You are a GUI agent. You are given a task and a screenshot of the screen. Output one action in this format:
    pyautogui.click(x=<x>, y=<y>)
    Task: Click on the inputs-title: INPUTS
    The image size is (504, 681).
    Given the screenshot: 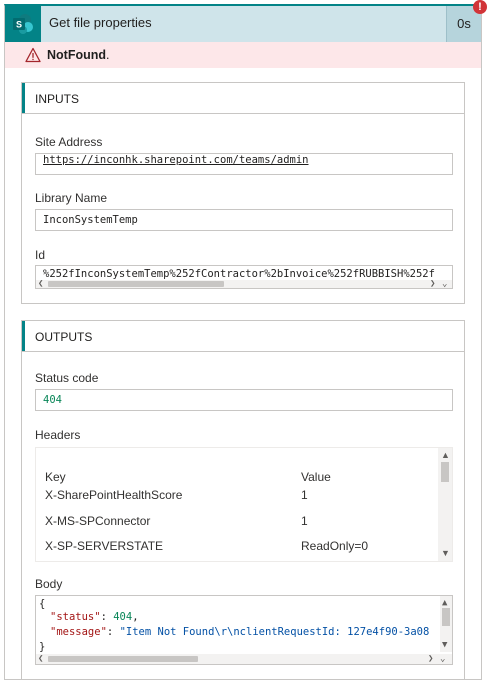 What is the action you would take?
    pyautogui.click(x=57, y=99)
    